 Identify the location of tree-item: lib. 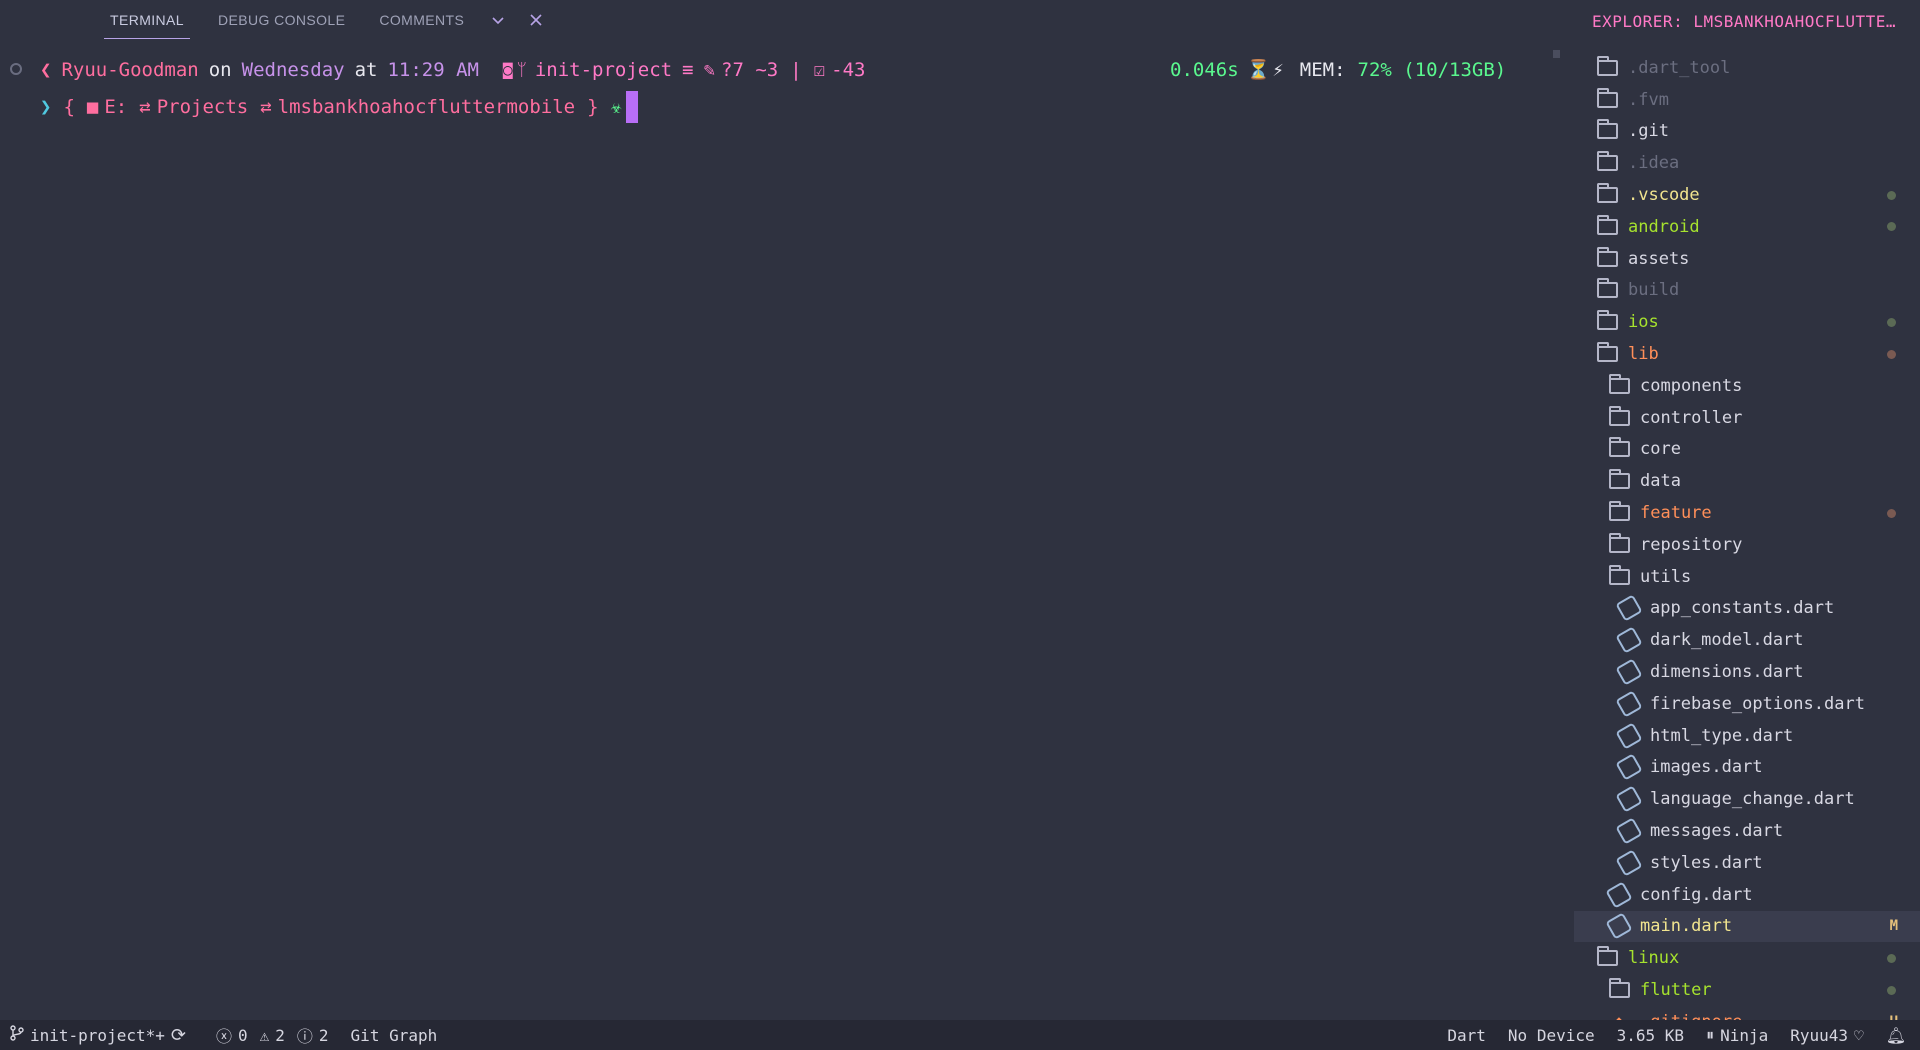
(1747, 354).